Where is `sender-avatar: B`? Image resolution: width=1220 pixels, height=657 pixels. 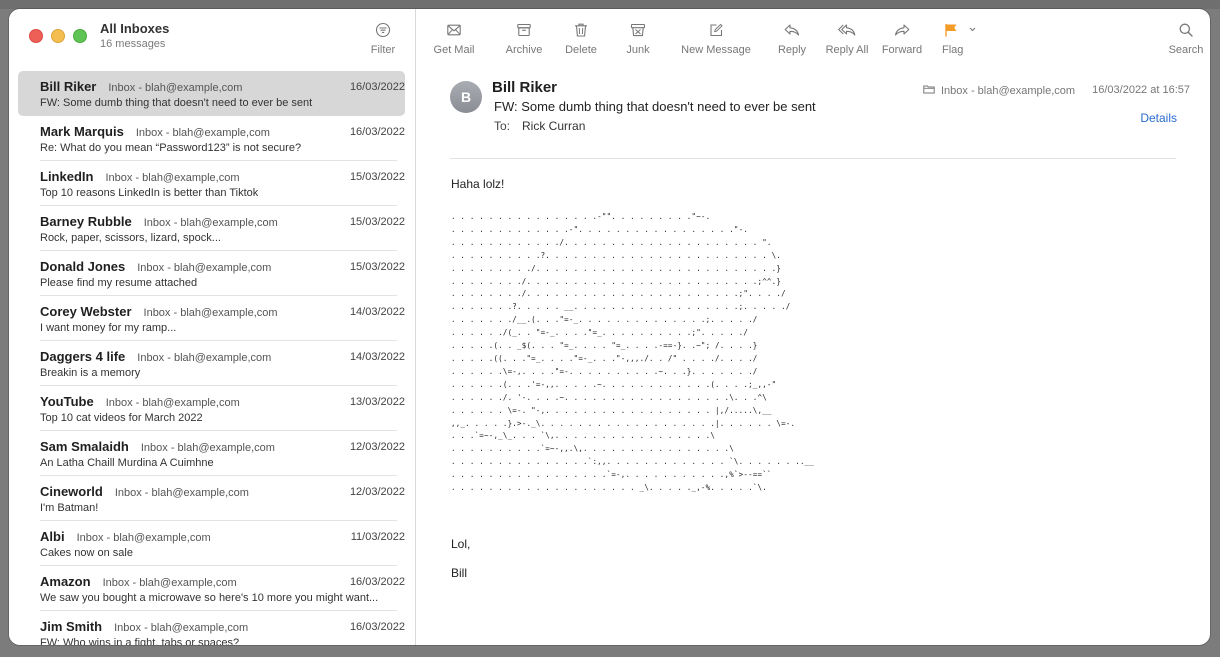 sender-avatar: B is located at coordinates (466, 97).